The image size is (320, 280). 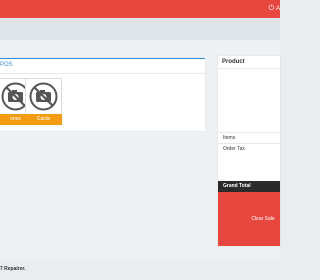 I want to click on sub-header-bar, so click(x=140, y=29).